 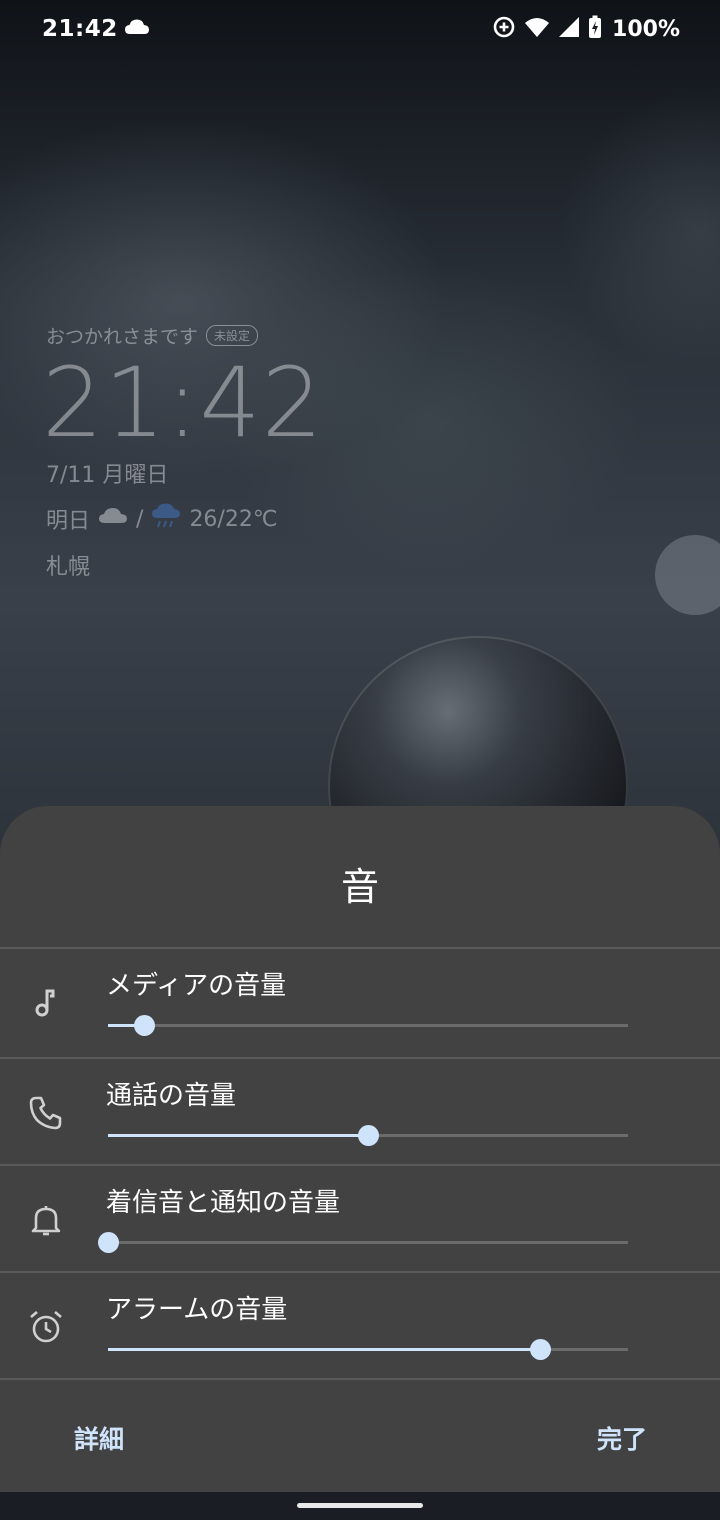 I want to click on panel-title: 音, so click(x=359, y=887).